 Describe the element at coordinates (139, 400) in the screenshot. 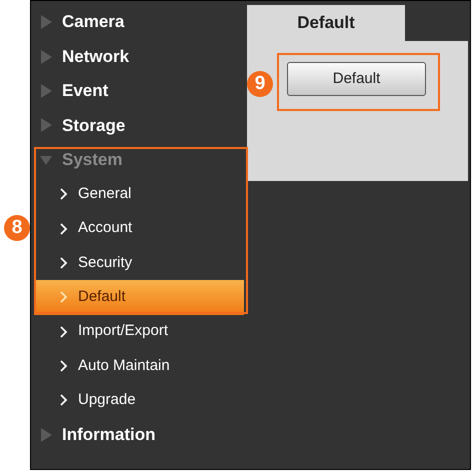

I see `submenu-item: Upgrade` at that location.